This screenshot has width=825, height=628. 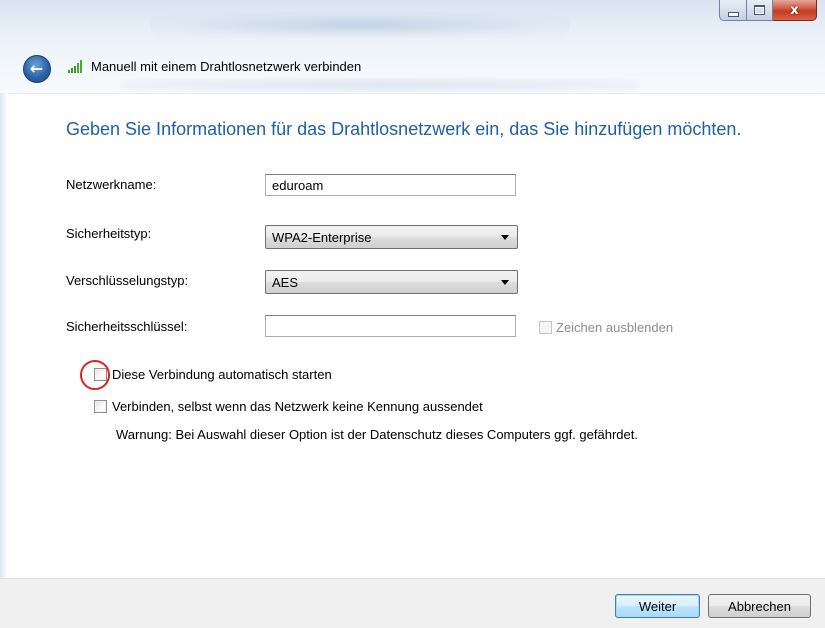 I want to click on encryption-type-value: AES, so click(x=285, y=282).